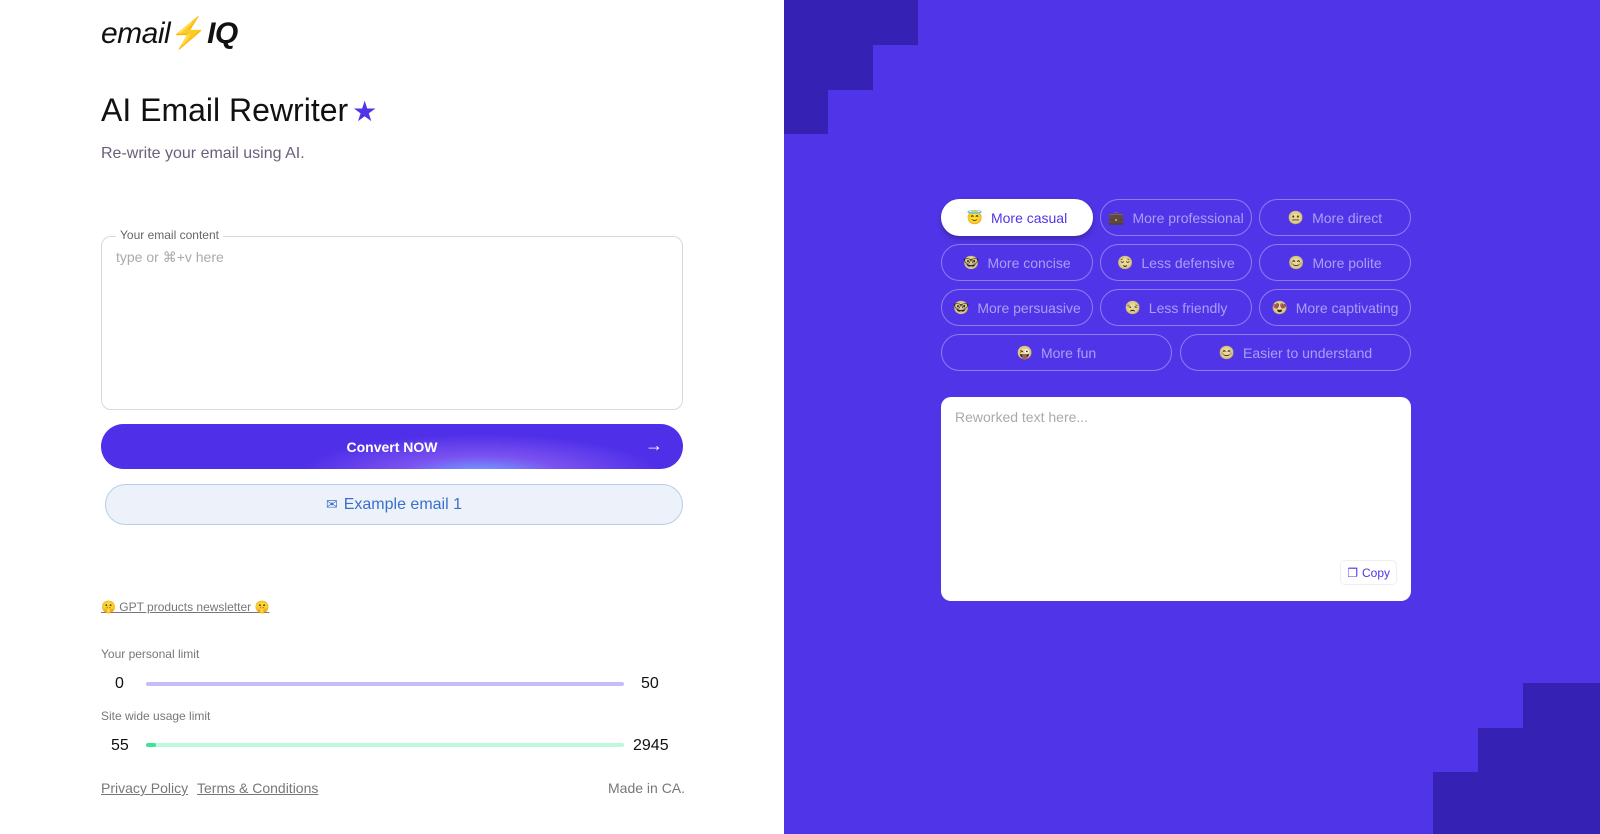 This screenshot has width=1600, height=834. Describe the element at coordinates (647, 788) in the screenshot. I see `made-in-text: Made in CA.` at that location.